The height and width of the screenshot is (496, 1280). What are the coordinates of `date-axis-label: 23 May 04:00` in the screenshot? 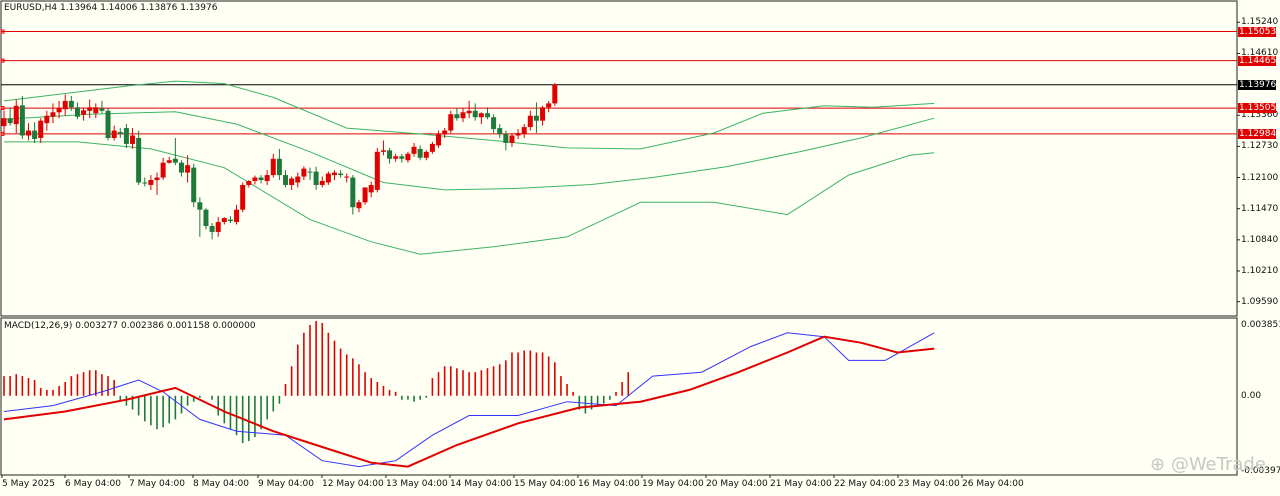 It's located at (929, 484).